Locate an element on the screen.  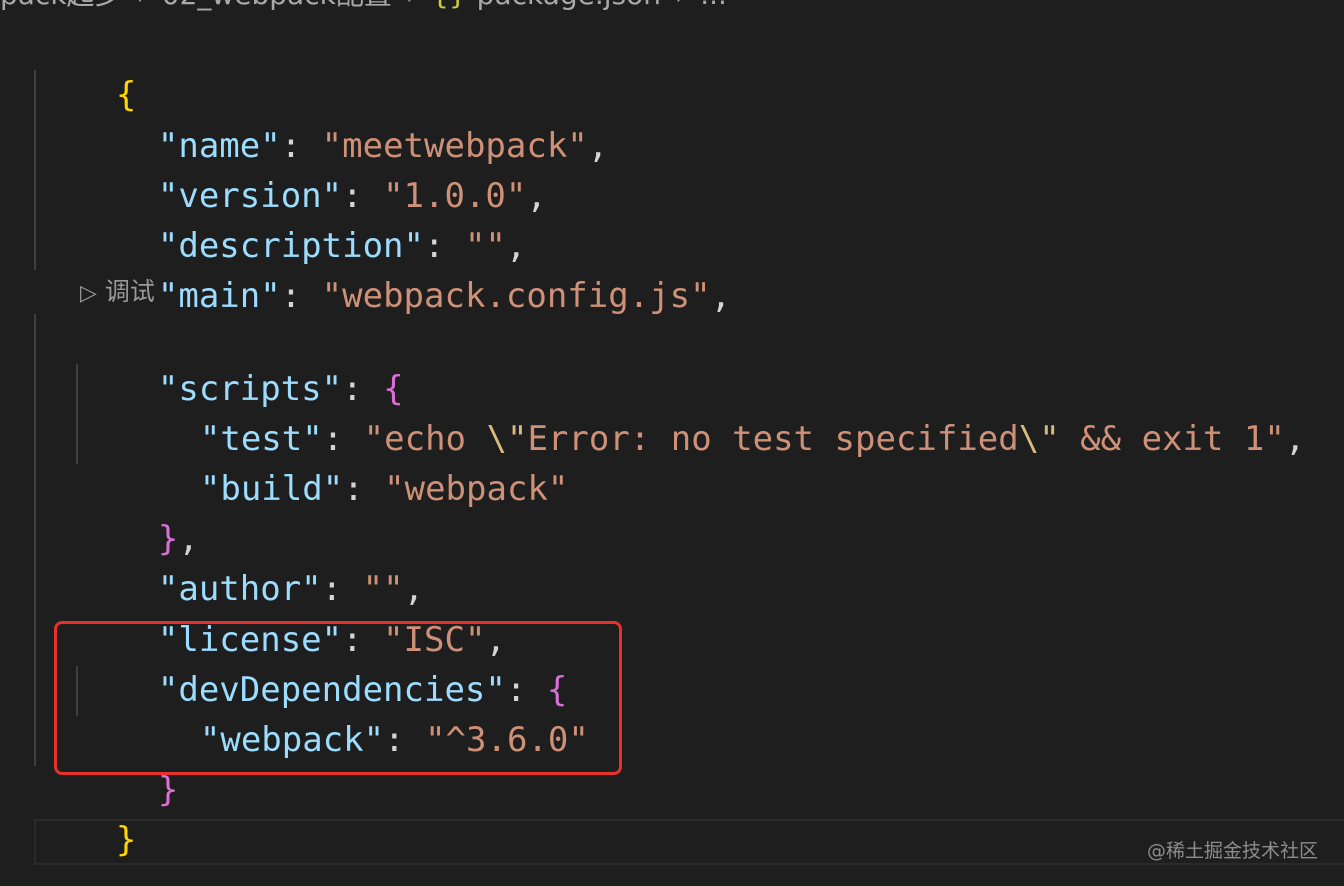
code-line: "build": "webpack" is located at coordinates (343, 461).